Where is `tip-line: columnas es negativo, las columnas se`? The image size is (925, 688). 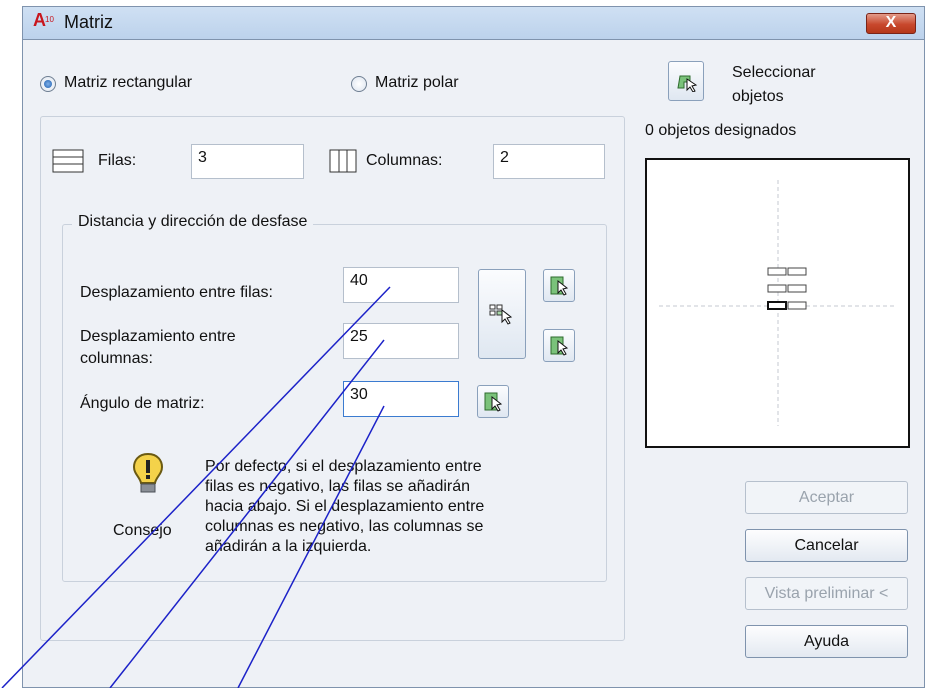
tip-line: columnas es negativo, las columnas se is located at coordinates (344, 526).